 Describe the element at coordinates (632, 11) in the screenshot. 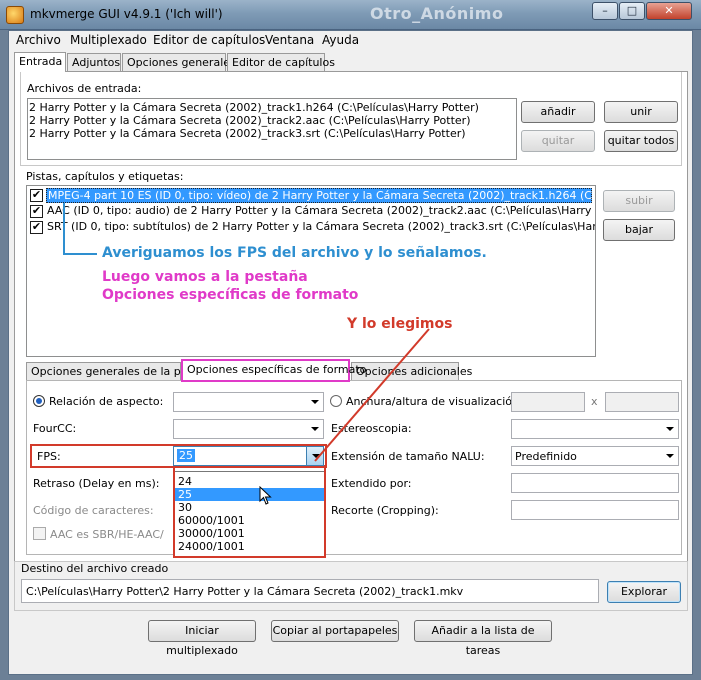

I see `maximize-button: □` at that location.